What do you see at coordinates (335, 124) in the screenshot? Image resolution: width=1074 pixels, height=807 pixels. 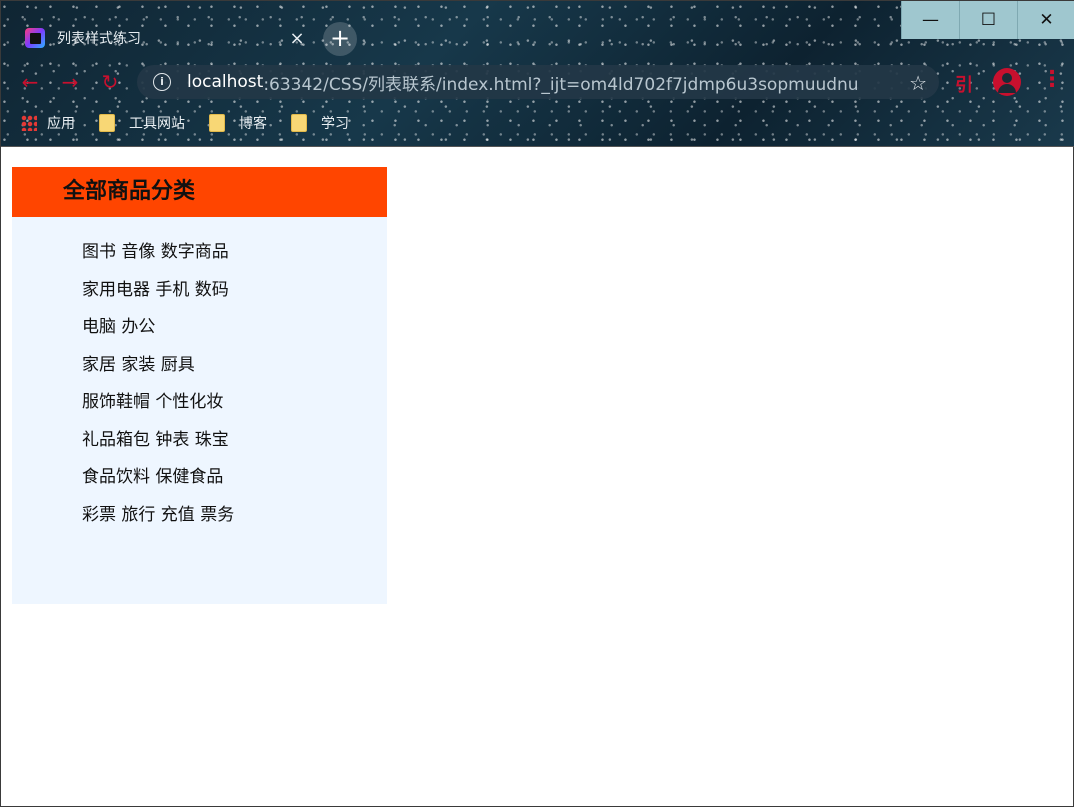 I see `bookmark-label: 学习` at bounding box center [335, 124].